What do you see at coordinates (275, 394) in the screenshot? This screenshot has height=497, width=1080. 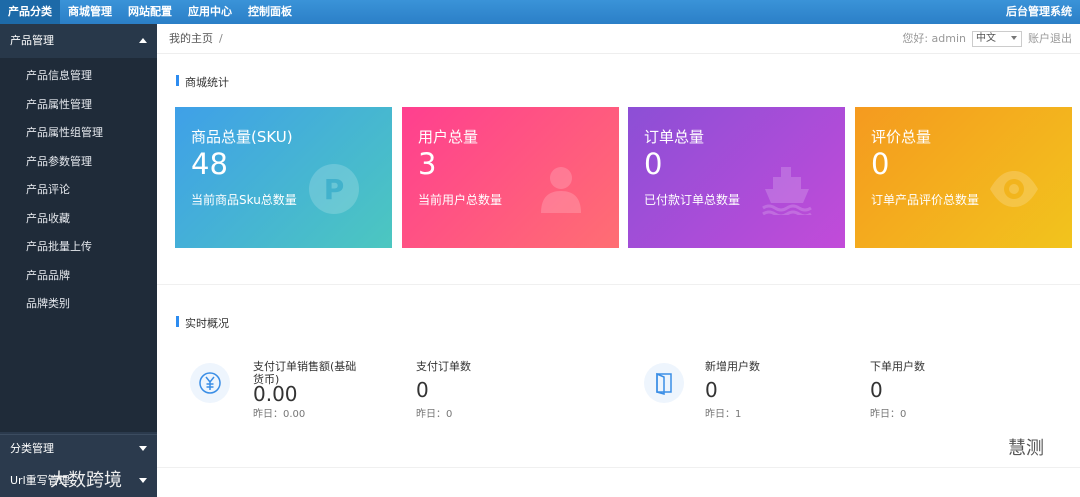 I see `stat-value-sales: 0.00` at bounding box center [275, 394].